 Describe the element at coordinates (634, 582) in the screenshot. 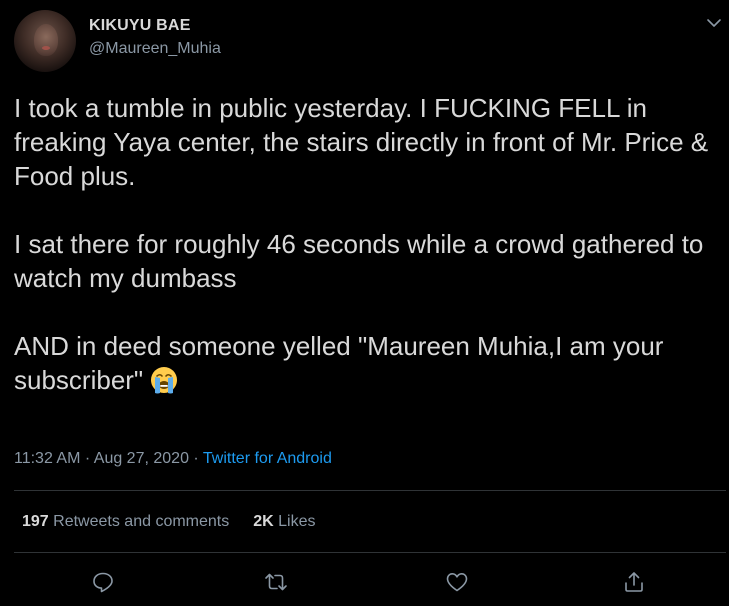

I see `share-icon` at that location.